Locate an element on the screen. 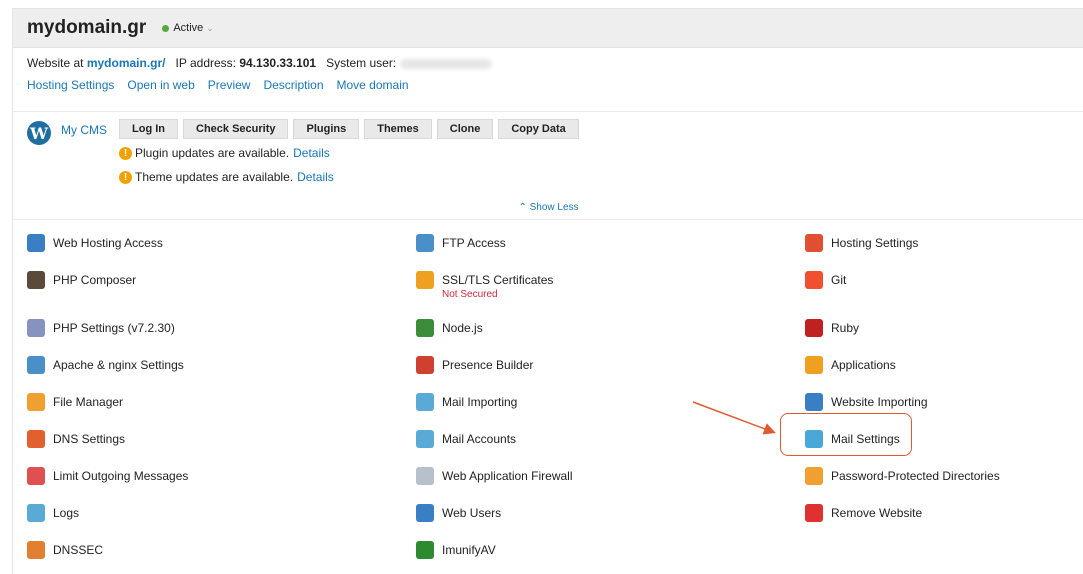 The image size is (1083, 574). tool-password-protected-directories: Password-Protected Directories is located at coordinates (902, 476).